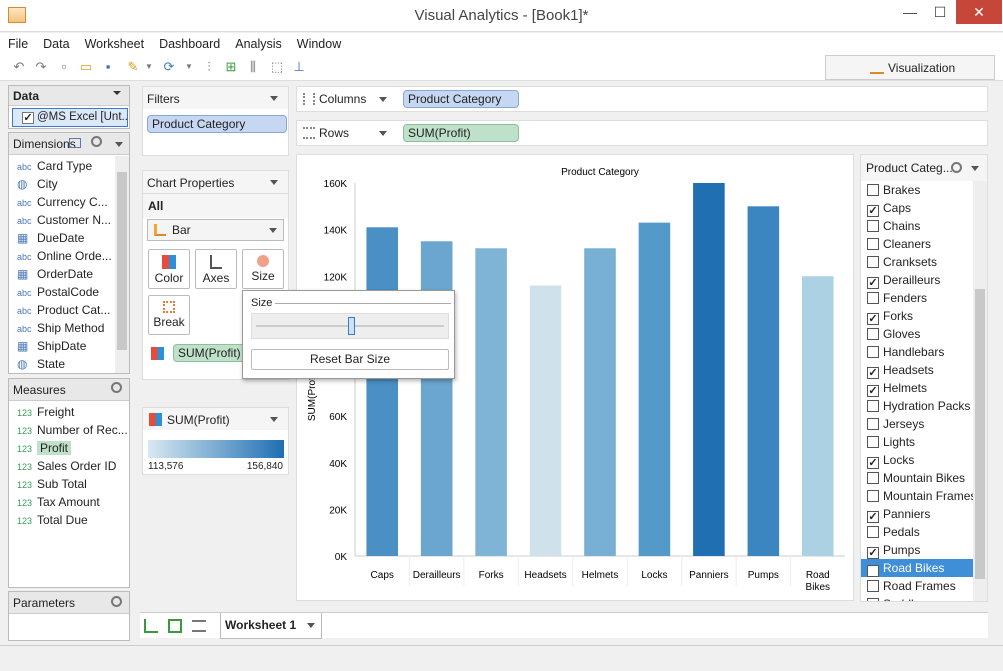 This screenshot has height=671, width=1003. I want to click on color-button: Color, so click(169, 269).